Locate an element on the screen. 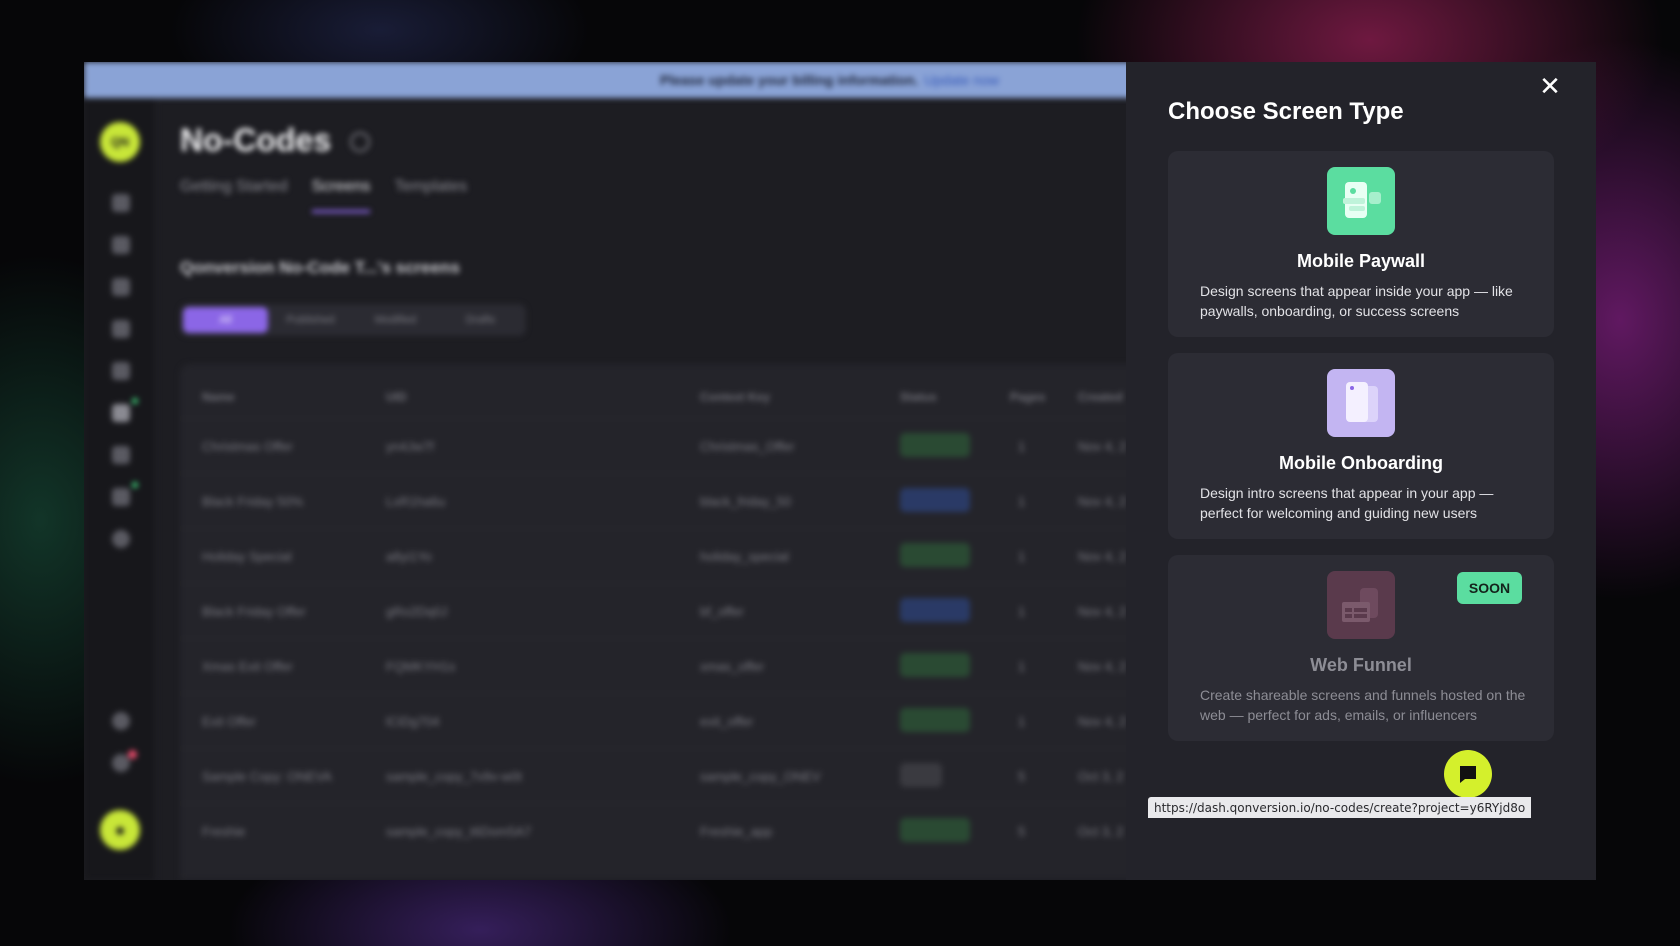 This screenshot has height=946, width=1680. cell-name: Freshie is located at coordinates (224, 831).